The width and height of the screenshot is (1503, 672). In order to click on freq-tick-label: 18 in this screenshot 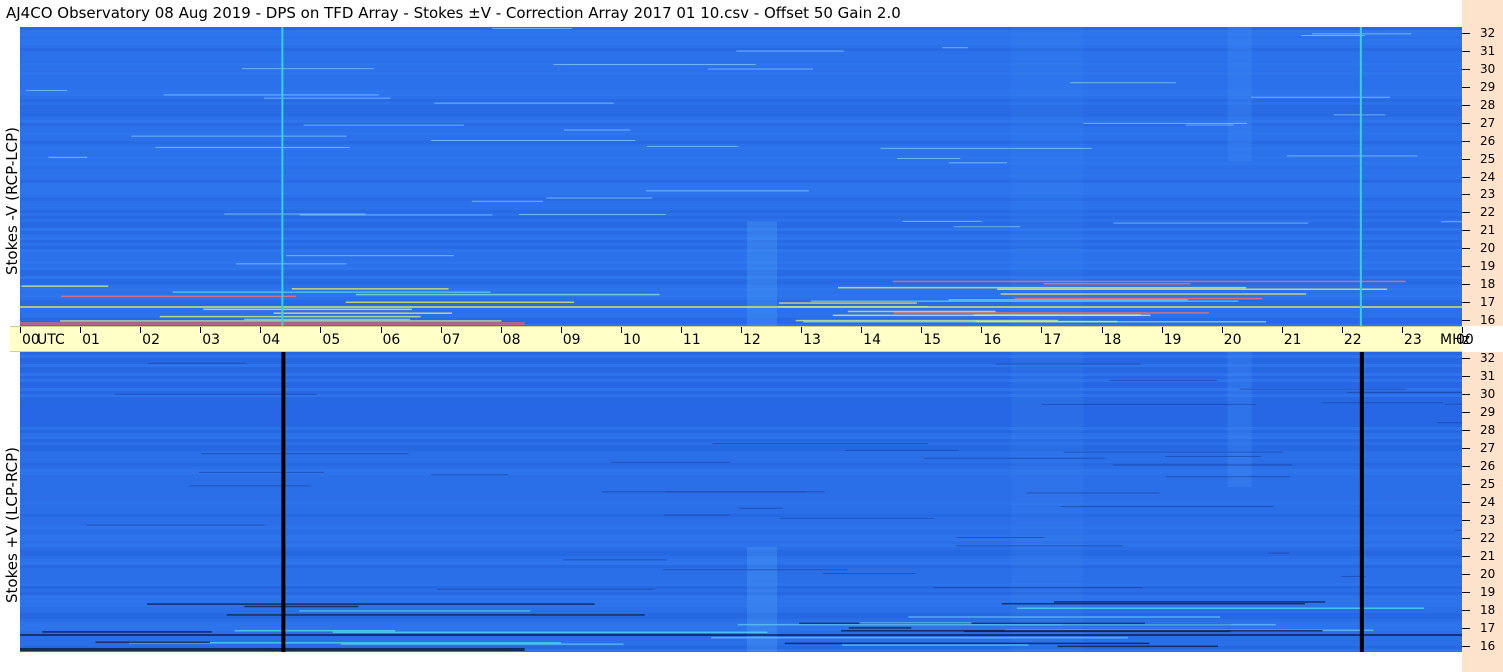, I will do `click(1488, 284)`.